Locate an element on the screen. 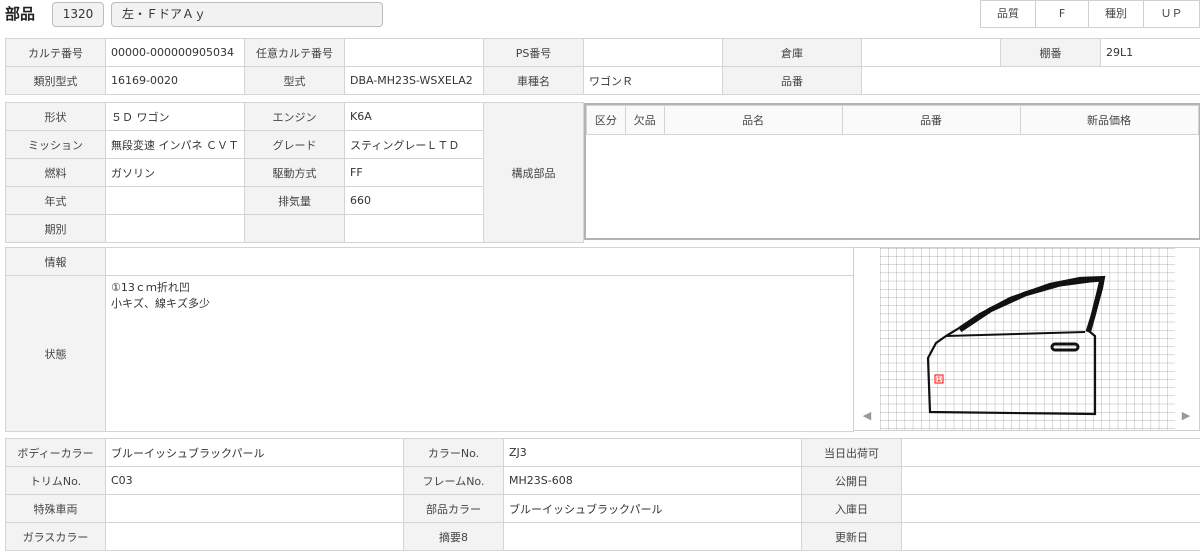 The width and height of the screenshot is (1200, 551). col-price: 新品価格 is located at coordinates (1109, 119).